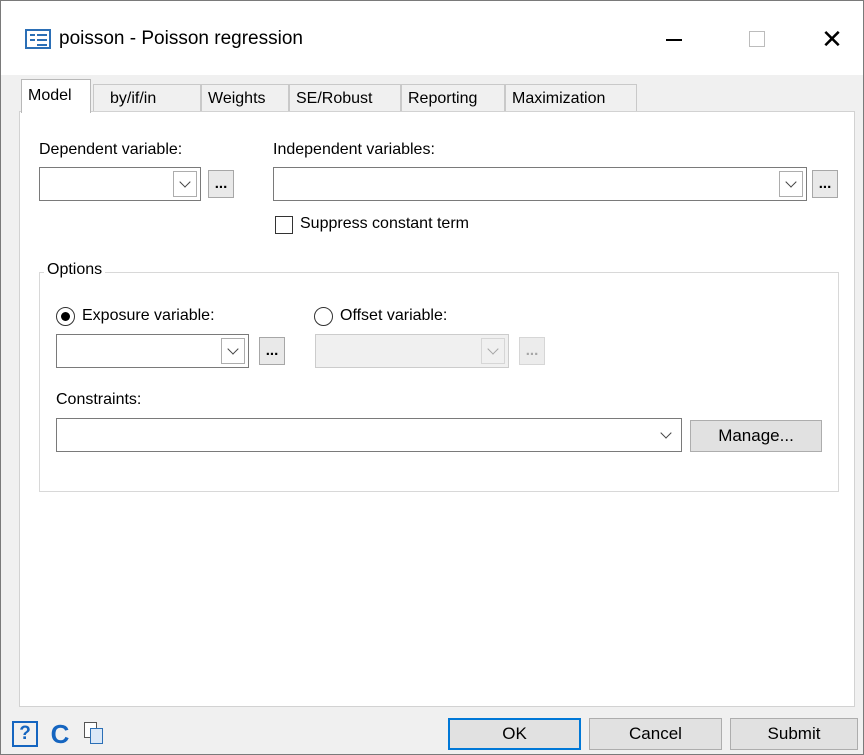 The width and height of the screenshot is (864, 755). I want to click on constraints-dropdown, so click(666, 435).